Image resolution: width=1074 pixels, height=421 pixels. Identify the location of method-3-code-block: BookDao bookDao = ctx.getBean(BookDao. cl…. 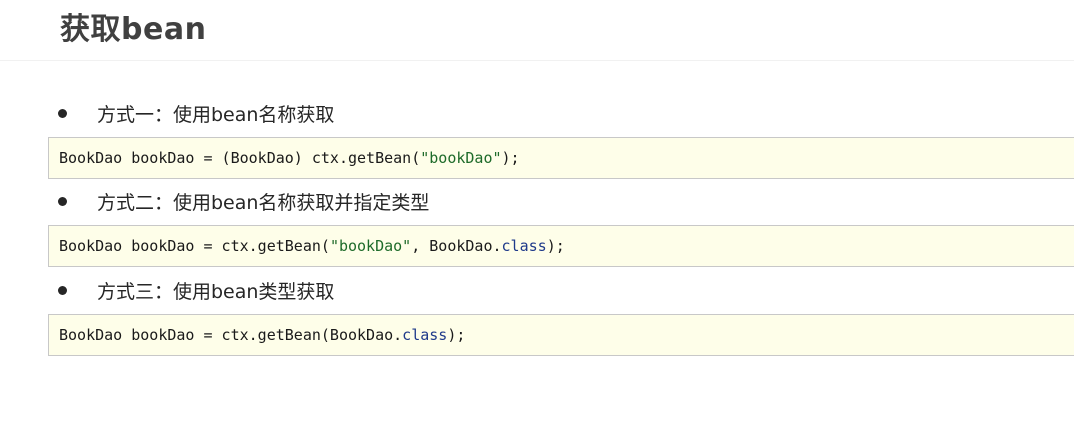
(561, 335).